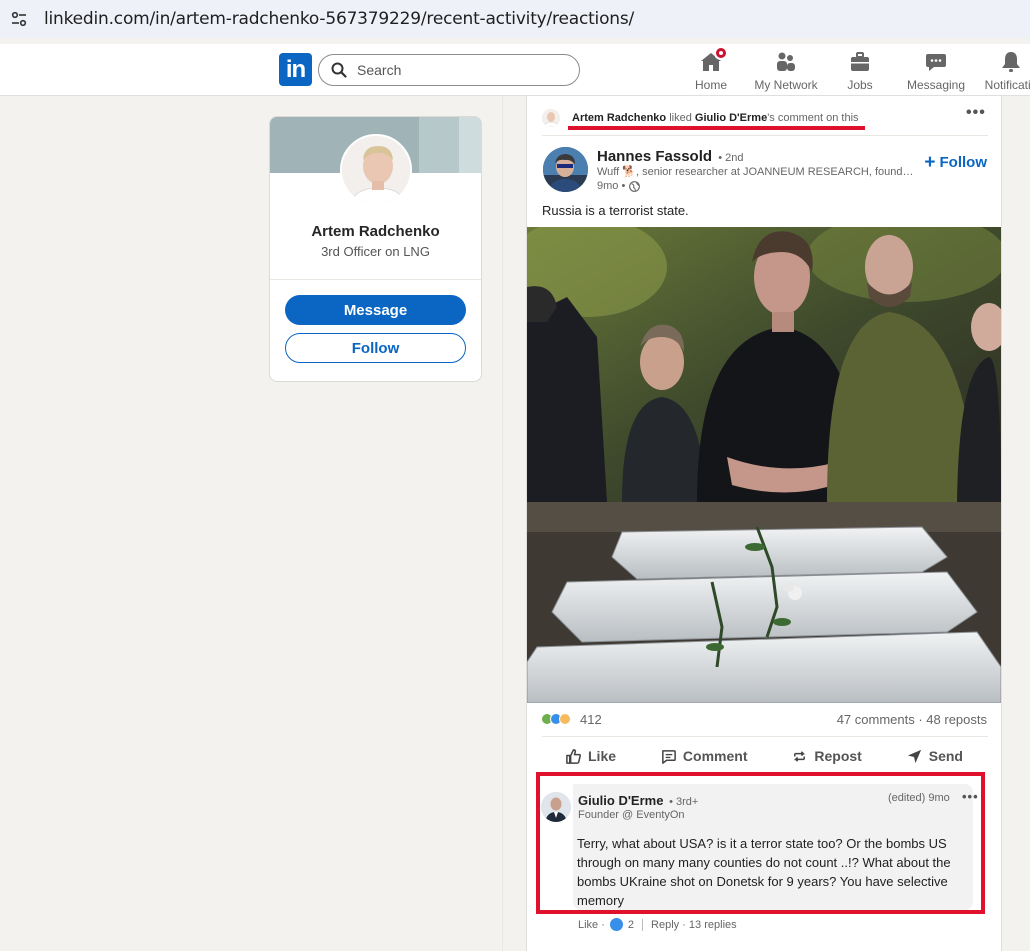 This screenshot has width=1030, height=951. Describe the element at coordinates (635, 186) in the screenshot. I see `globe-icon` at that location.